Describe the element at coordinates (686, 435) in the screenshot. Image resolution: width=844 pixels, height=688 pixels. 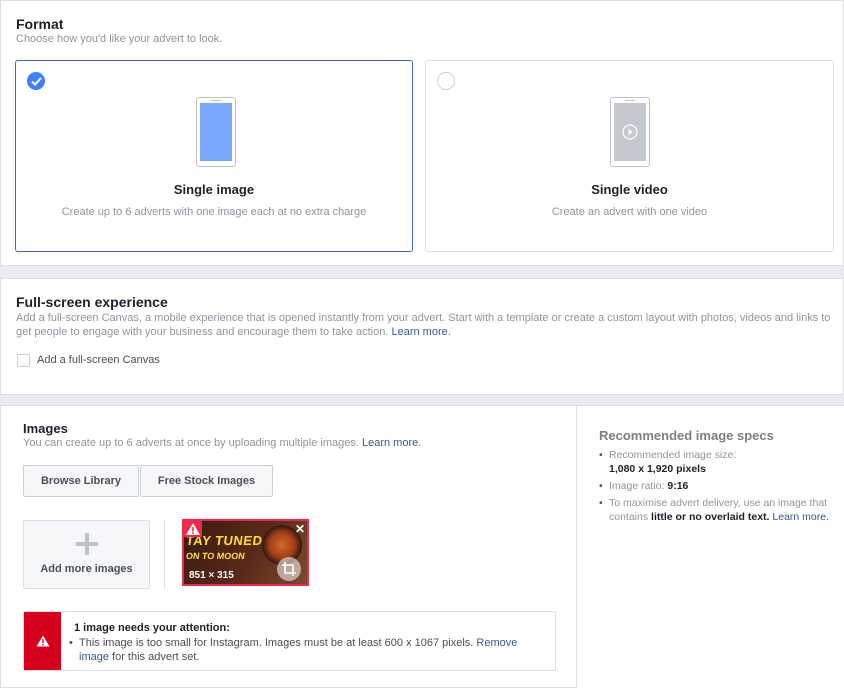
I see `specs-title: Recommended image specs` at that location.